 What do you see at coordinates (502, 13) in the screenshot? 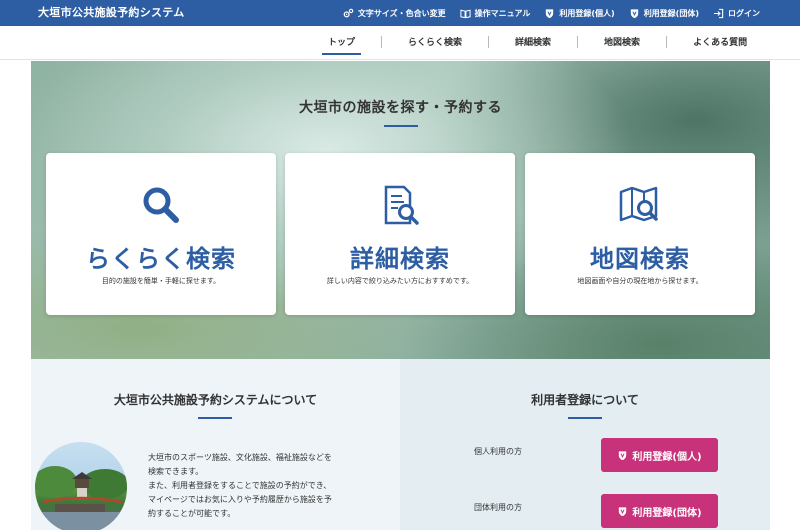
I see `manual-label: 操作マニュアル` at bounding box center [502, 13].